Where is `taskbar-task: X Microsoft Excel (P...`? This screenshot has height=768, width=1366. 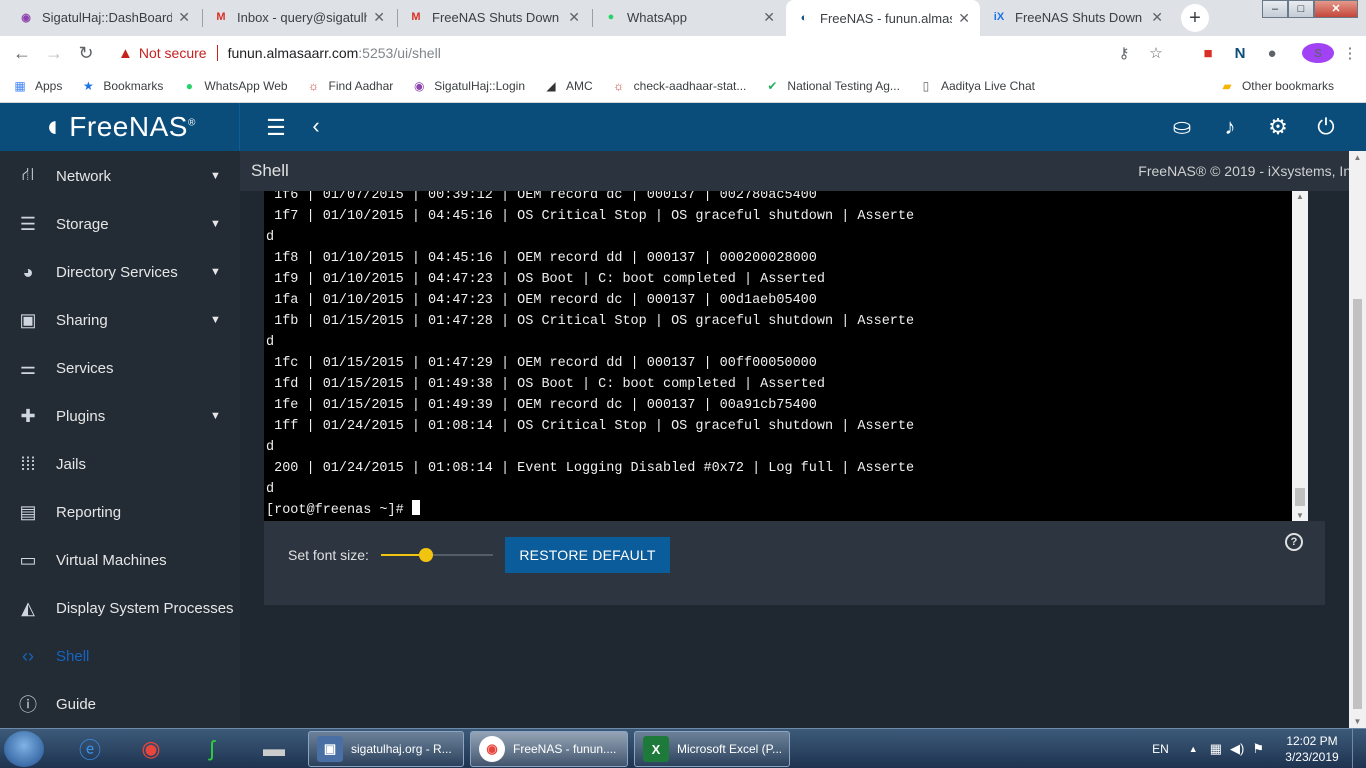
taskbar-task: X Microsoft Excel (P... is located at coordinates (712, 749).